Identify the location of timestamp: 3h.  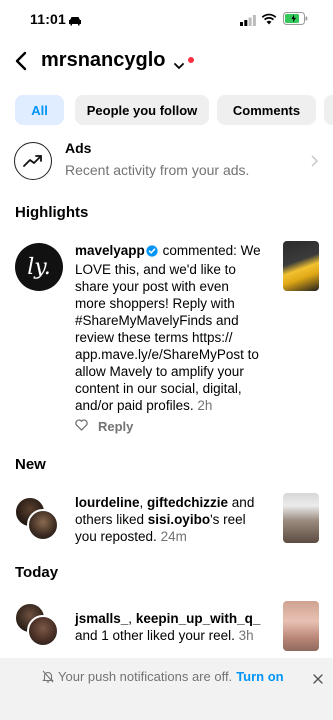
(246, 635).